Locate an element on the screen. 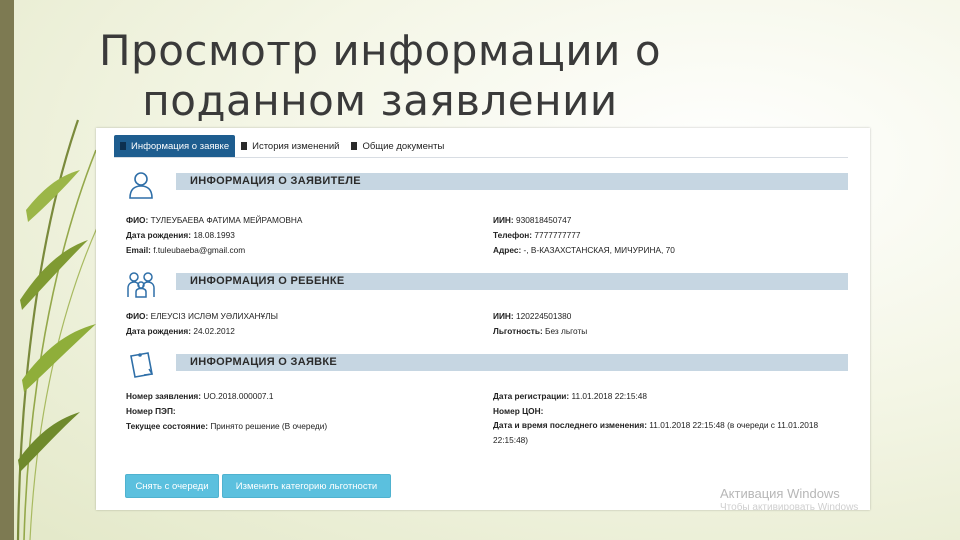 Image resolution: width=960 pixels, height=540 pixels. slide-title-line2: поданном заявлении is located at coordinates (380, 100).